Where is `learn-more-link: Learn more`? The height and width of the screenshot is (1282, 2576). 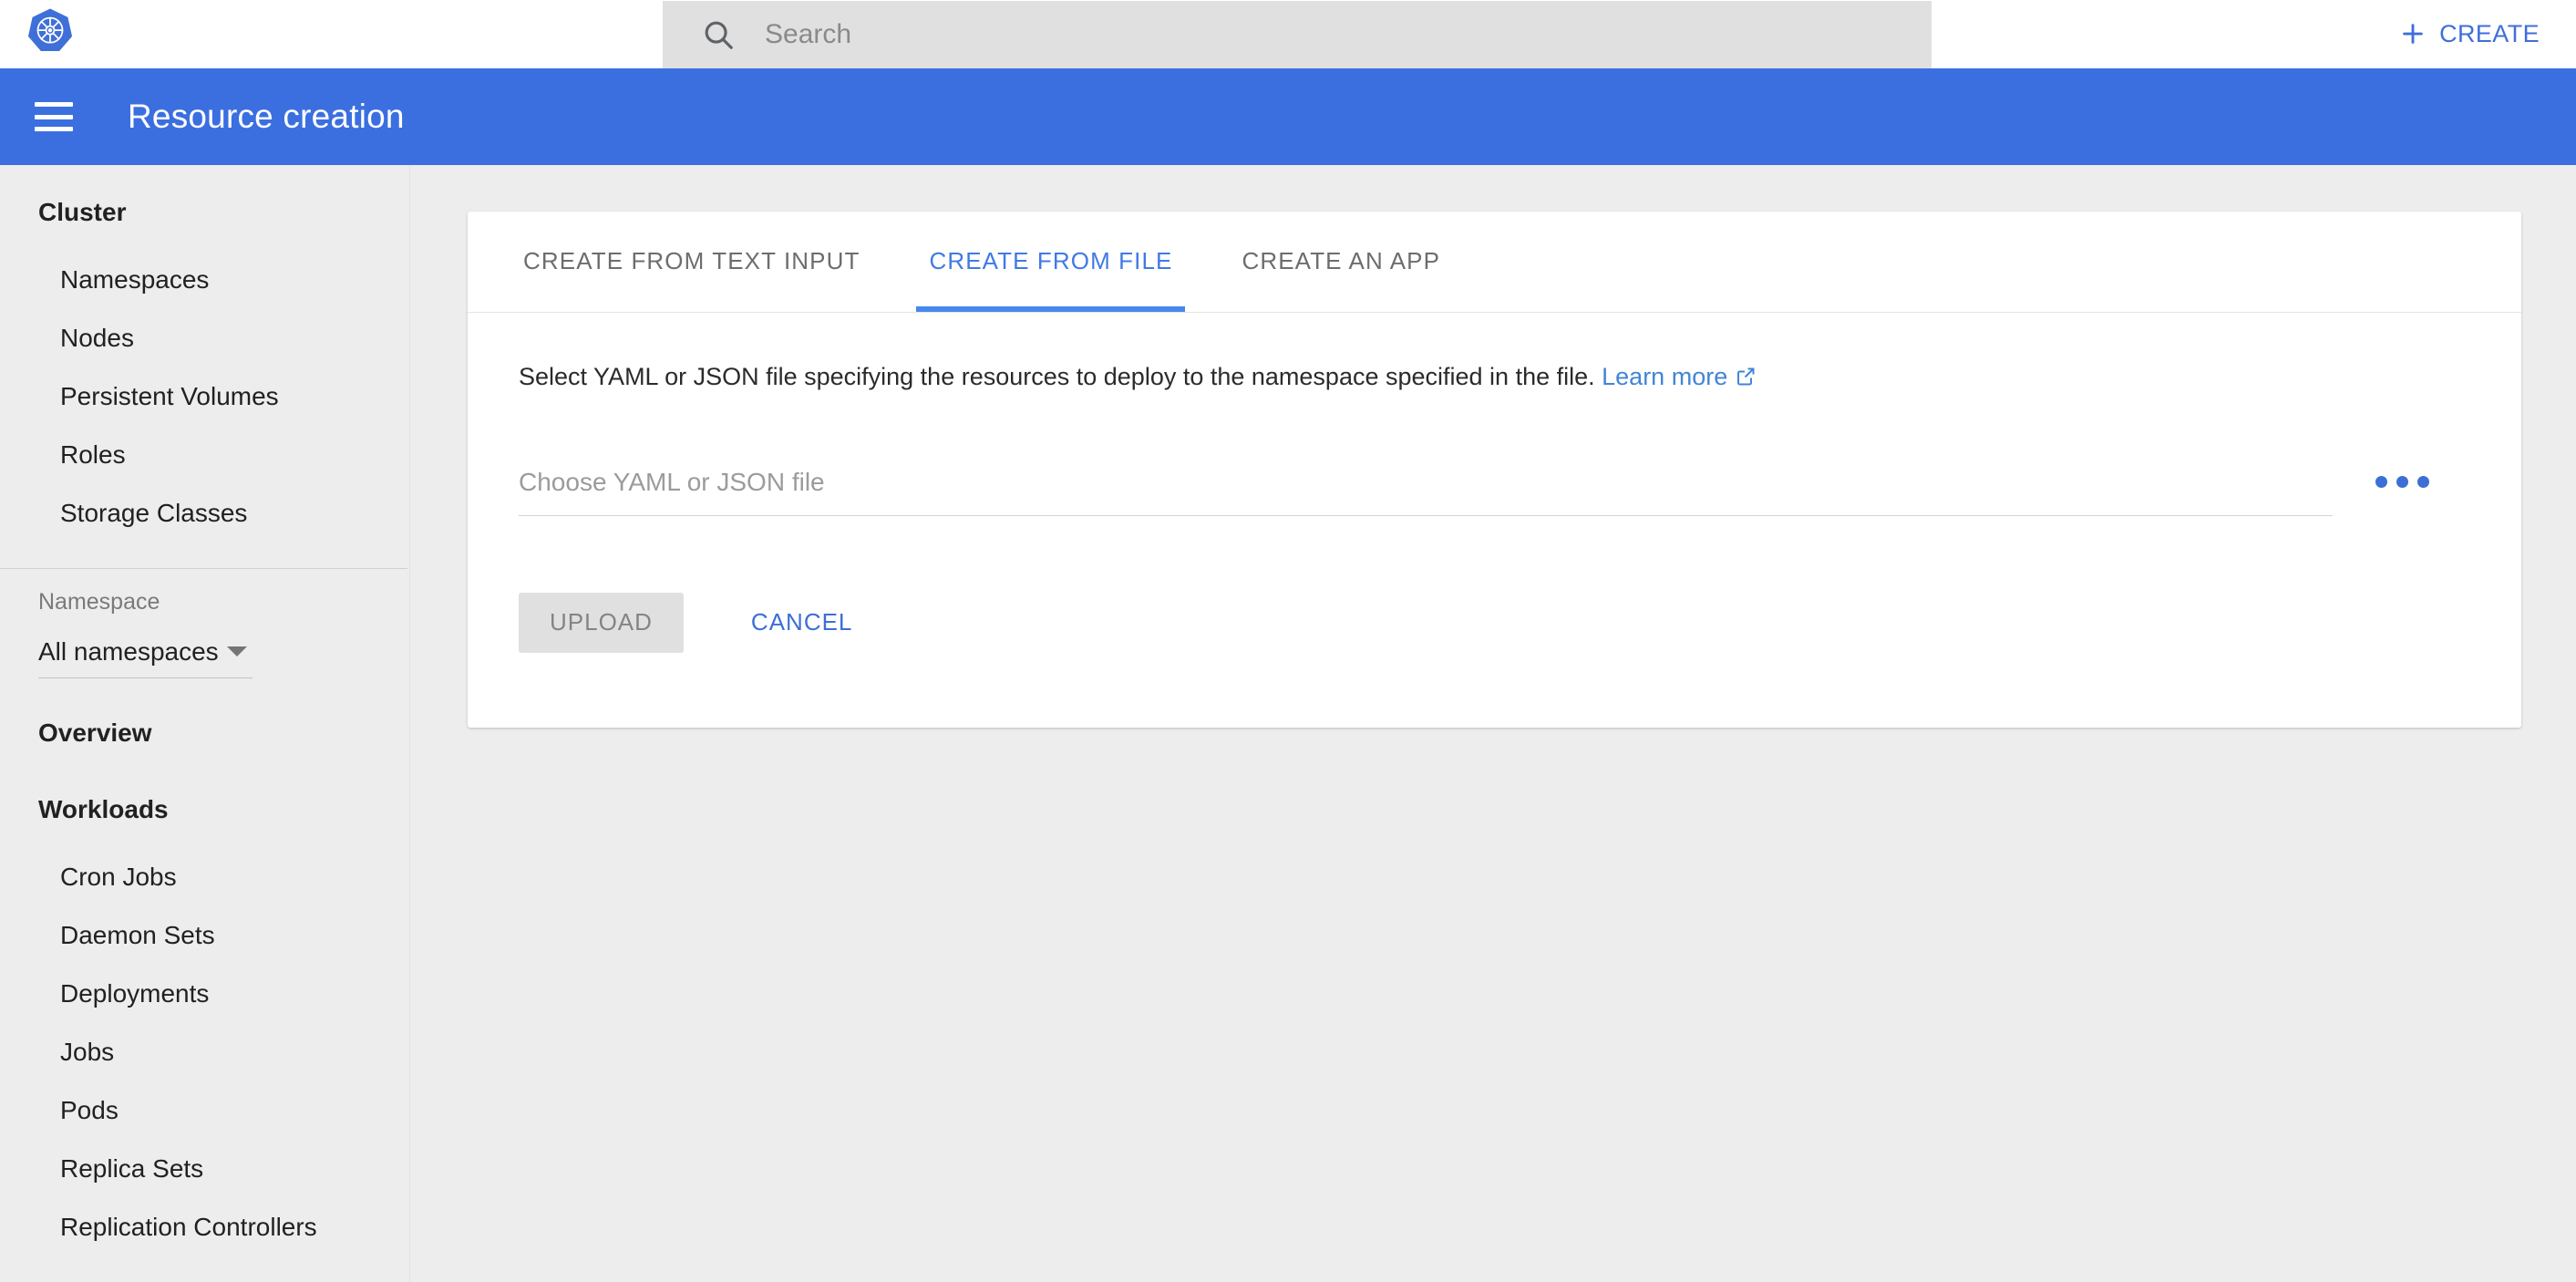
learn-more-link: Learn more is located at coordinates (1679, 376).